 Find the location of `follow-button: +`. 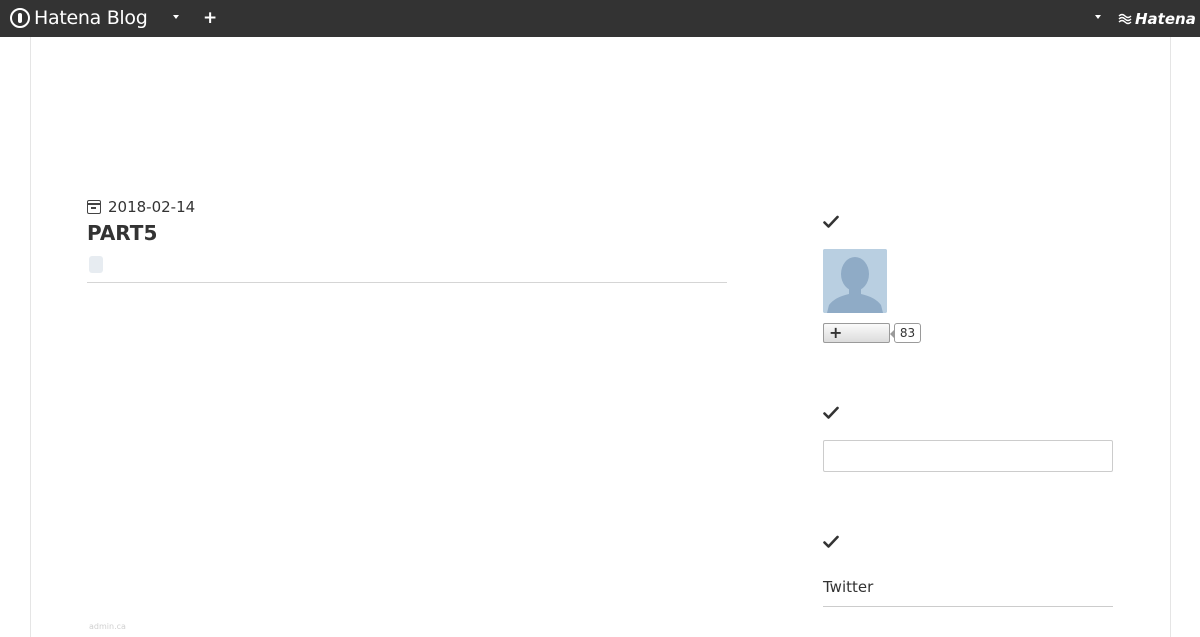

follow-button: + is located at coordinates (856, 333).